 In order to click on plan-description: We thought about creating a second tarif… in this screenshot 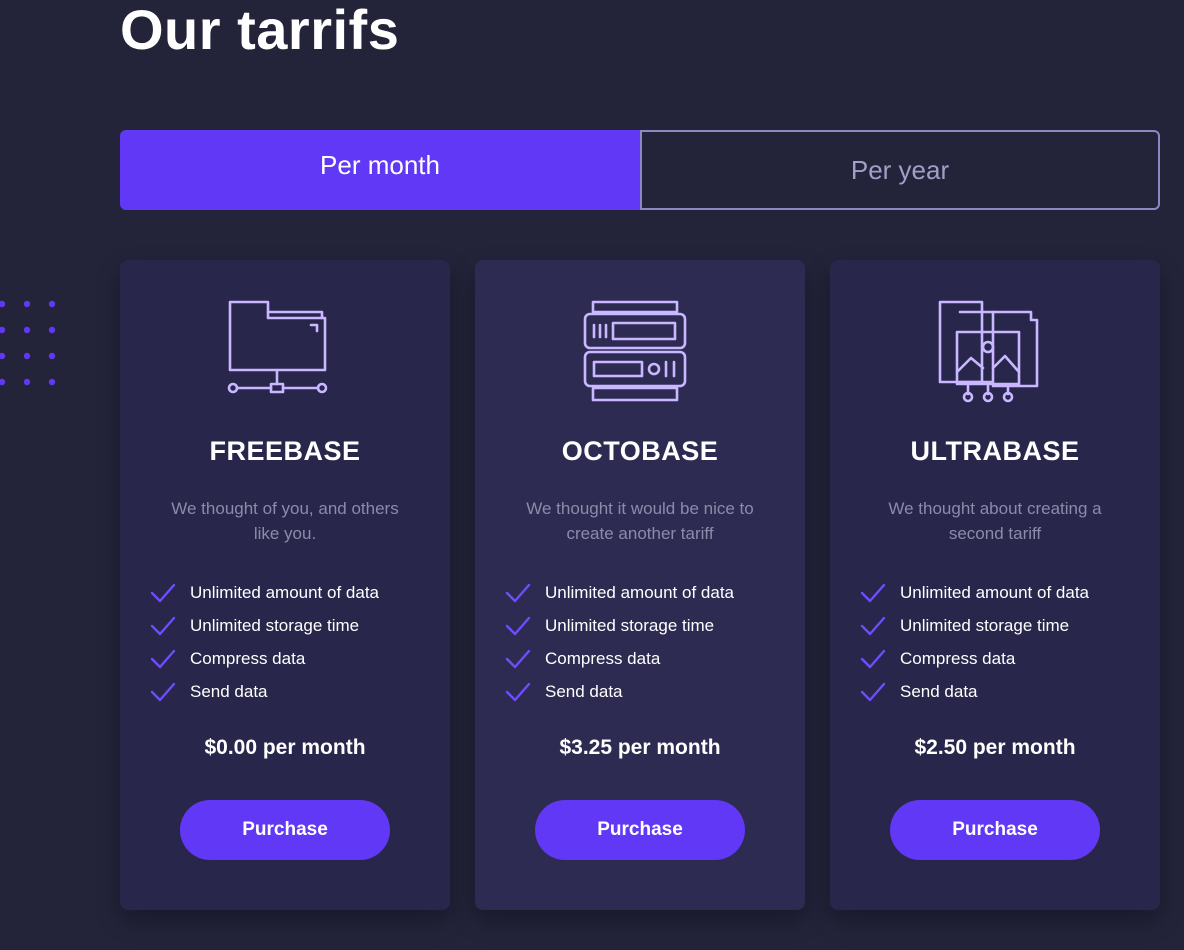, I will do `click(995, 521)`.